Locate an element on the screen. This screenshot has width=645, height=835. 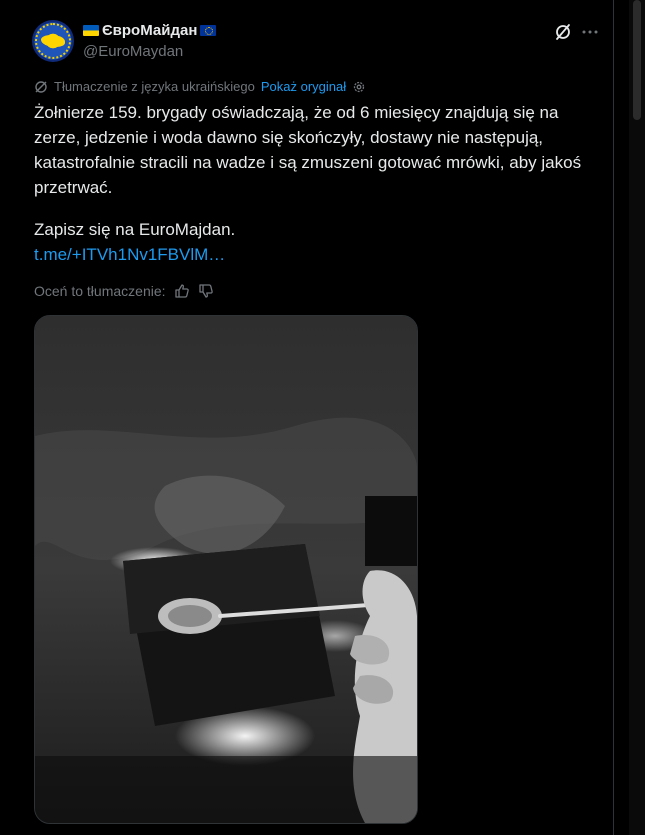
thumbs-down-icon is located at coordinates (206, 291).